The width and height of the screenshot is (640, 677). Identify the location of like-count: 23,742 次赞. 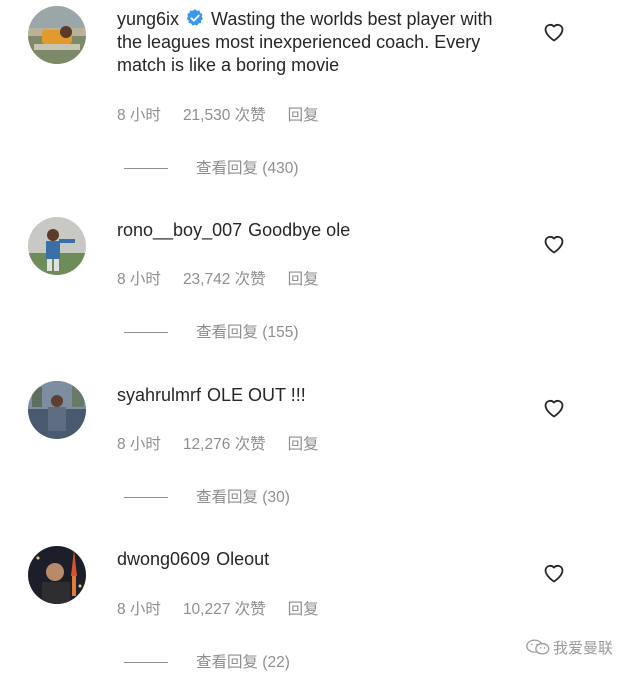
(224, 279).